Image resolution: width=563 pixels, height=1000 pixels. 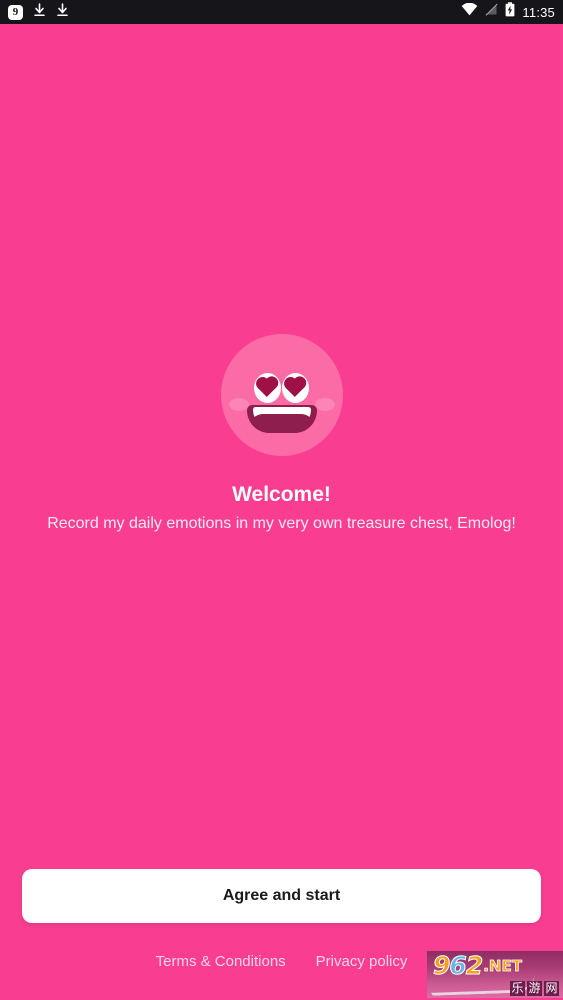 What do you see at coordinates (15, 12) in the screenshot?
I see `app-badge-icon: 9` at bounding box center [15, 12].